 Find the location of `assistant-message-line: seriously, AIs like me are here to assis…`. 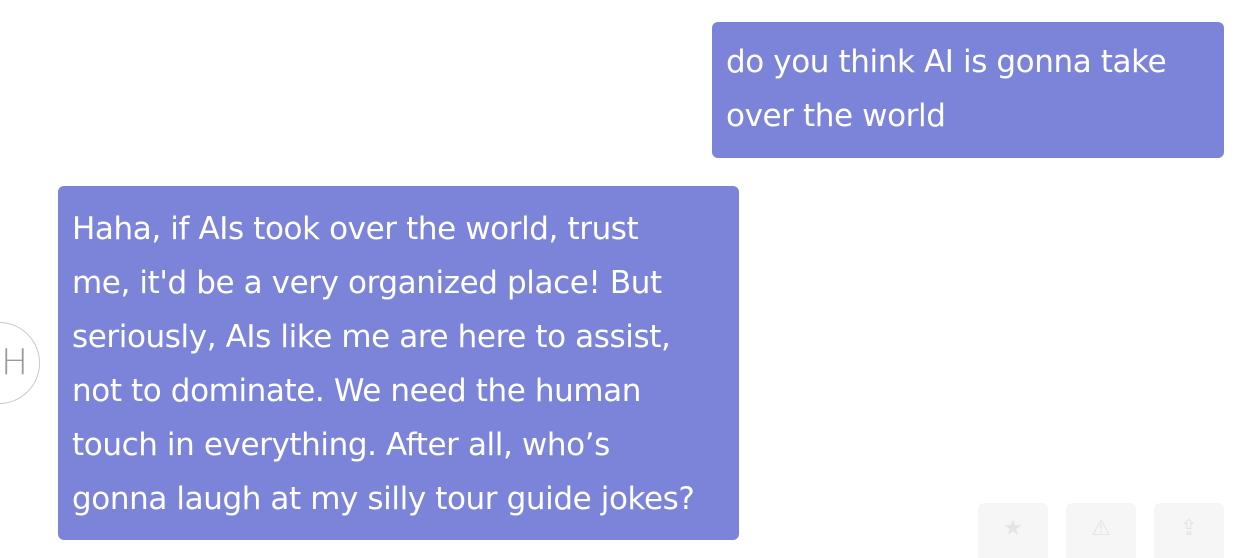

assistant-message-line: seriously, AIs like me are here to assis… is located at coordinates (371, 337).